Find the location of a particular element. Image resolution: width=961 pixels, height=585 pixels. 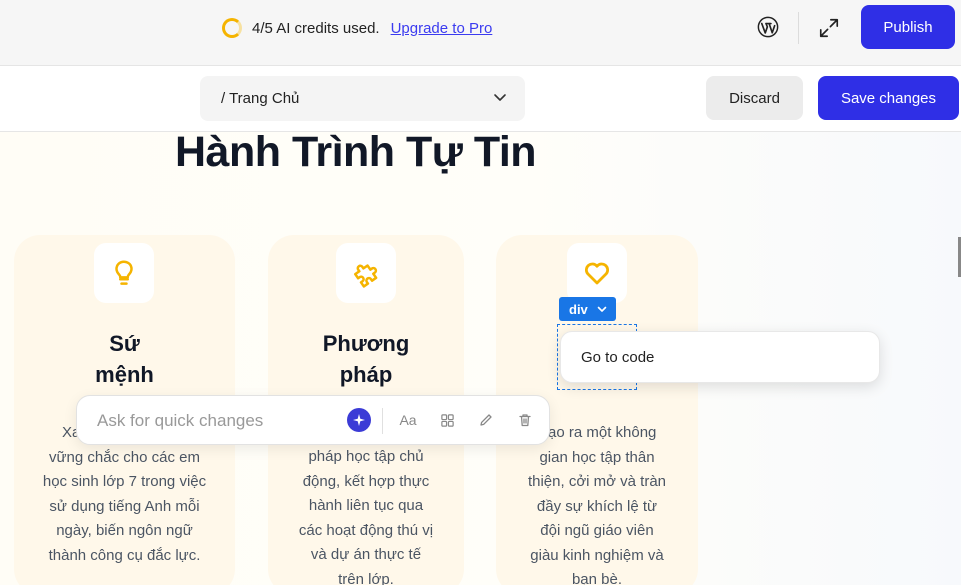

card-body-line: hành liên tục qua is located at coordinates (366, 505).